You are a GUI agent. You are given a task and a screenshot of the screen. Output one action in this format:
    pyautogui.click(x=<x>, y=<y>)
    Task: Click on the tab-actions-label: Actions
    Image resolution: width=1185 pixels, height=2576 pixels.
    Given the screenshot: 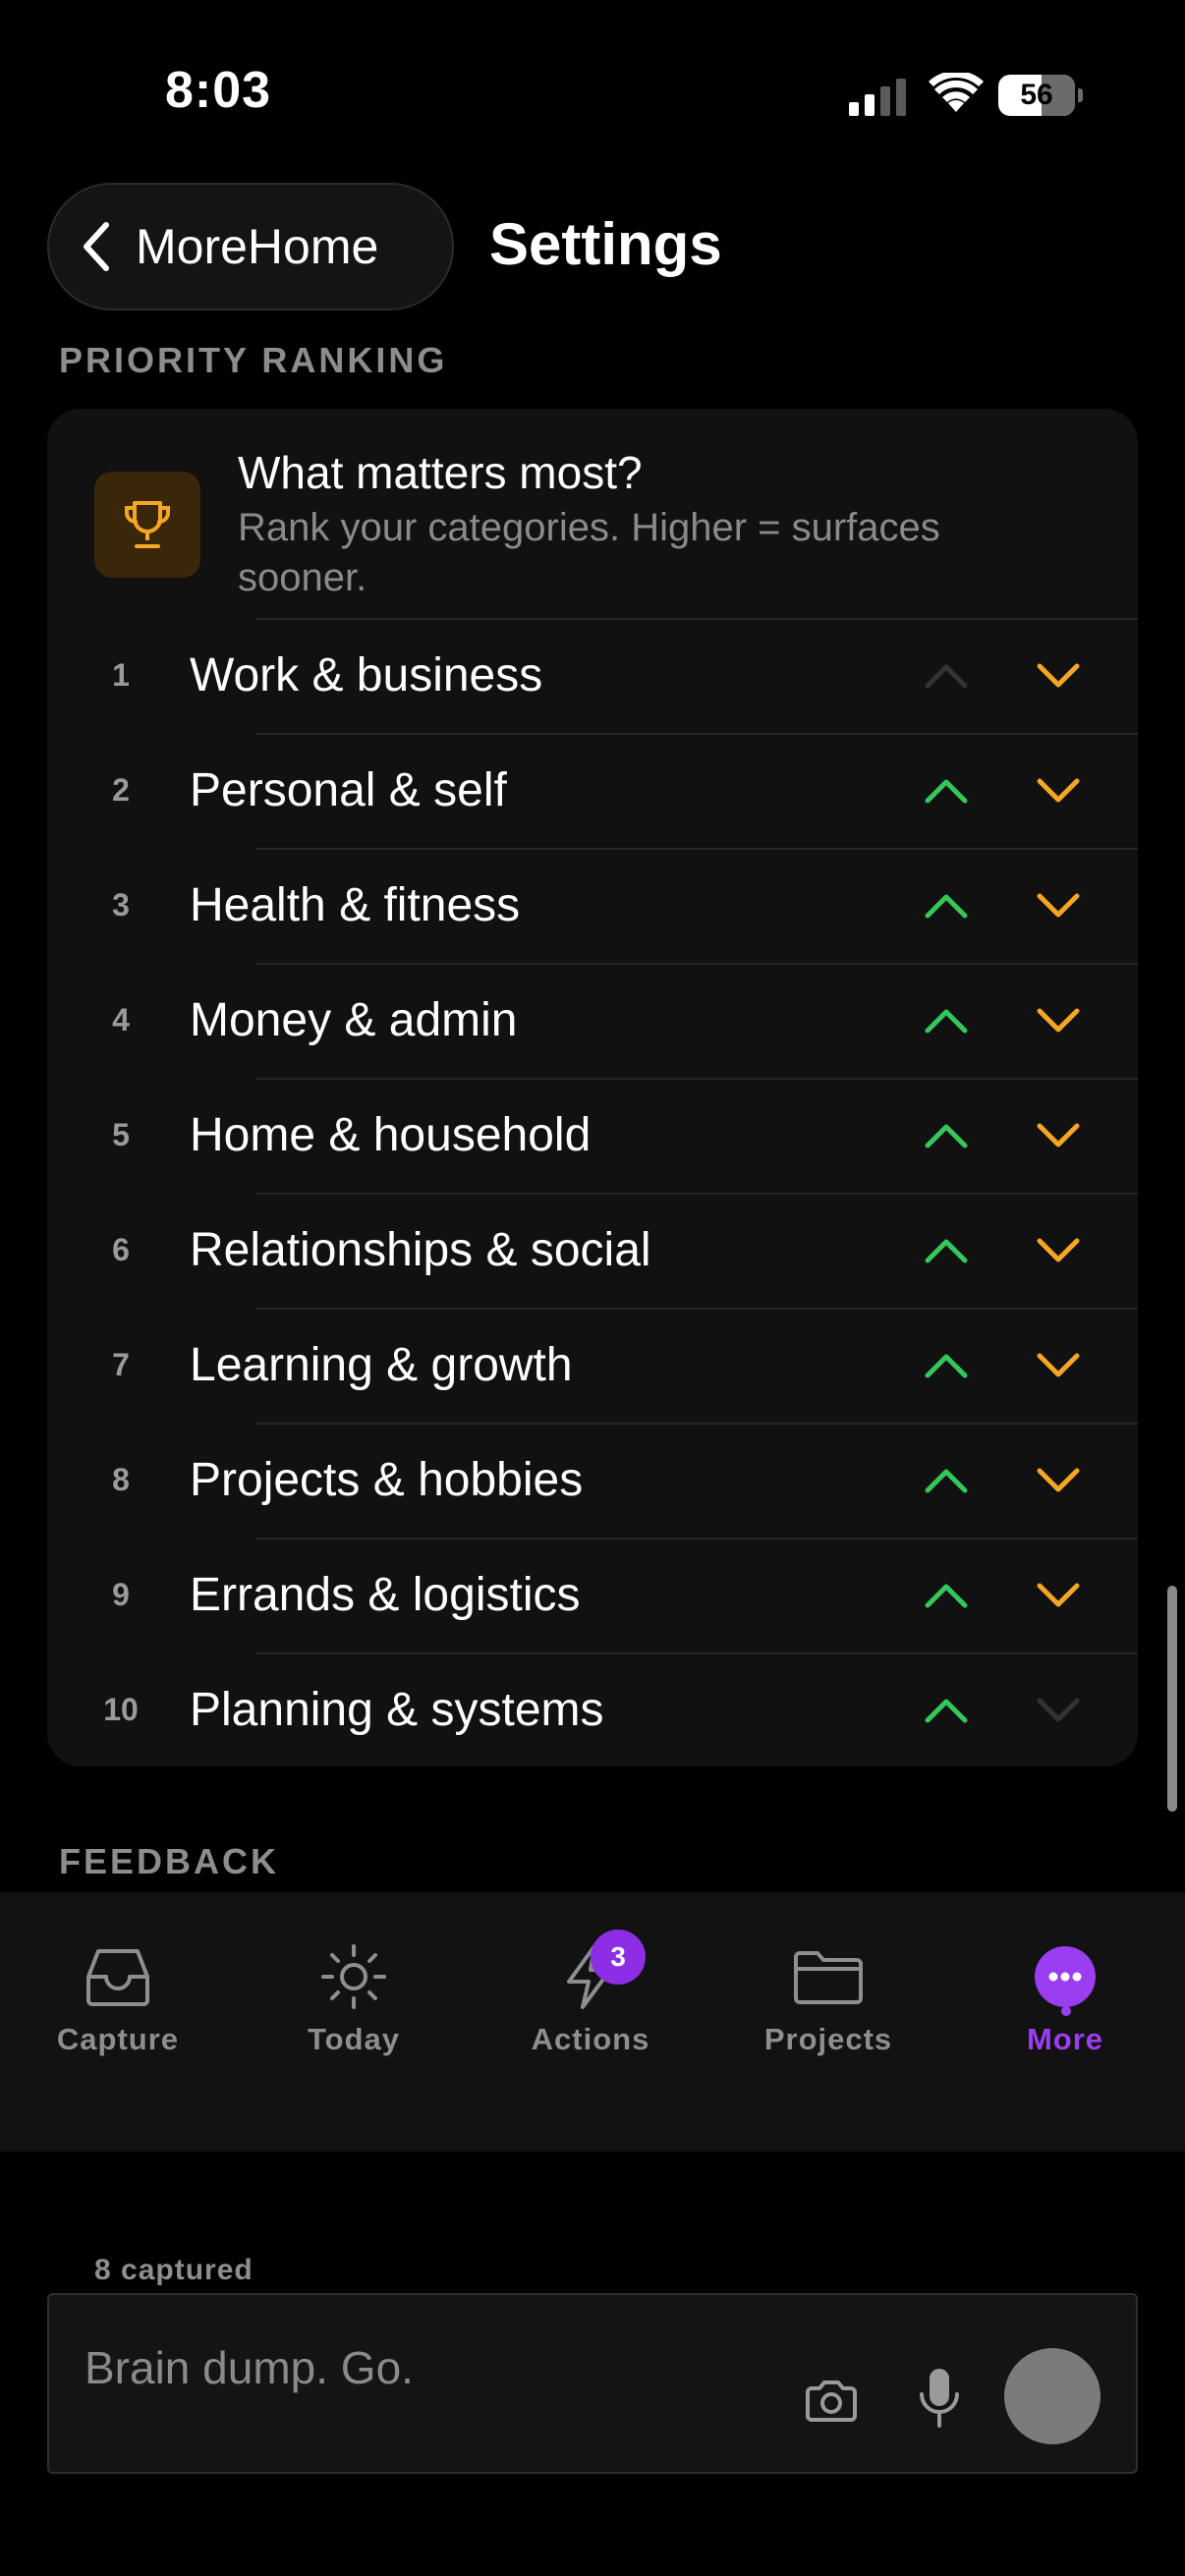 What is the action you would take?
    pyautogui.click(x=591, y=2039)
    